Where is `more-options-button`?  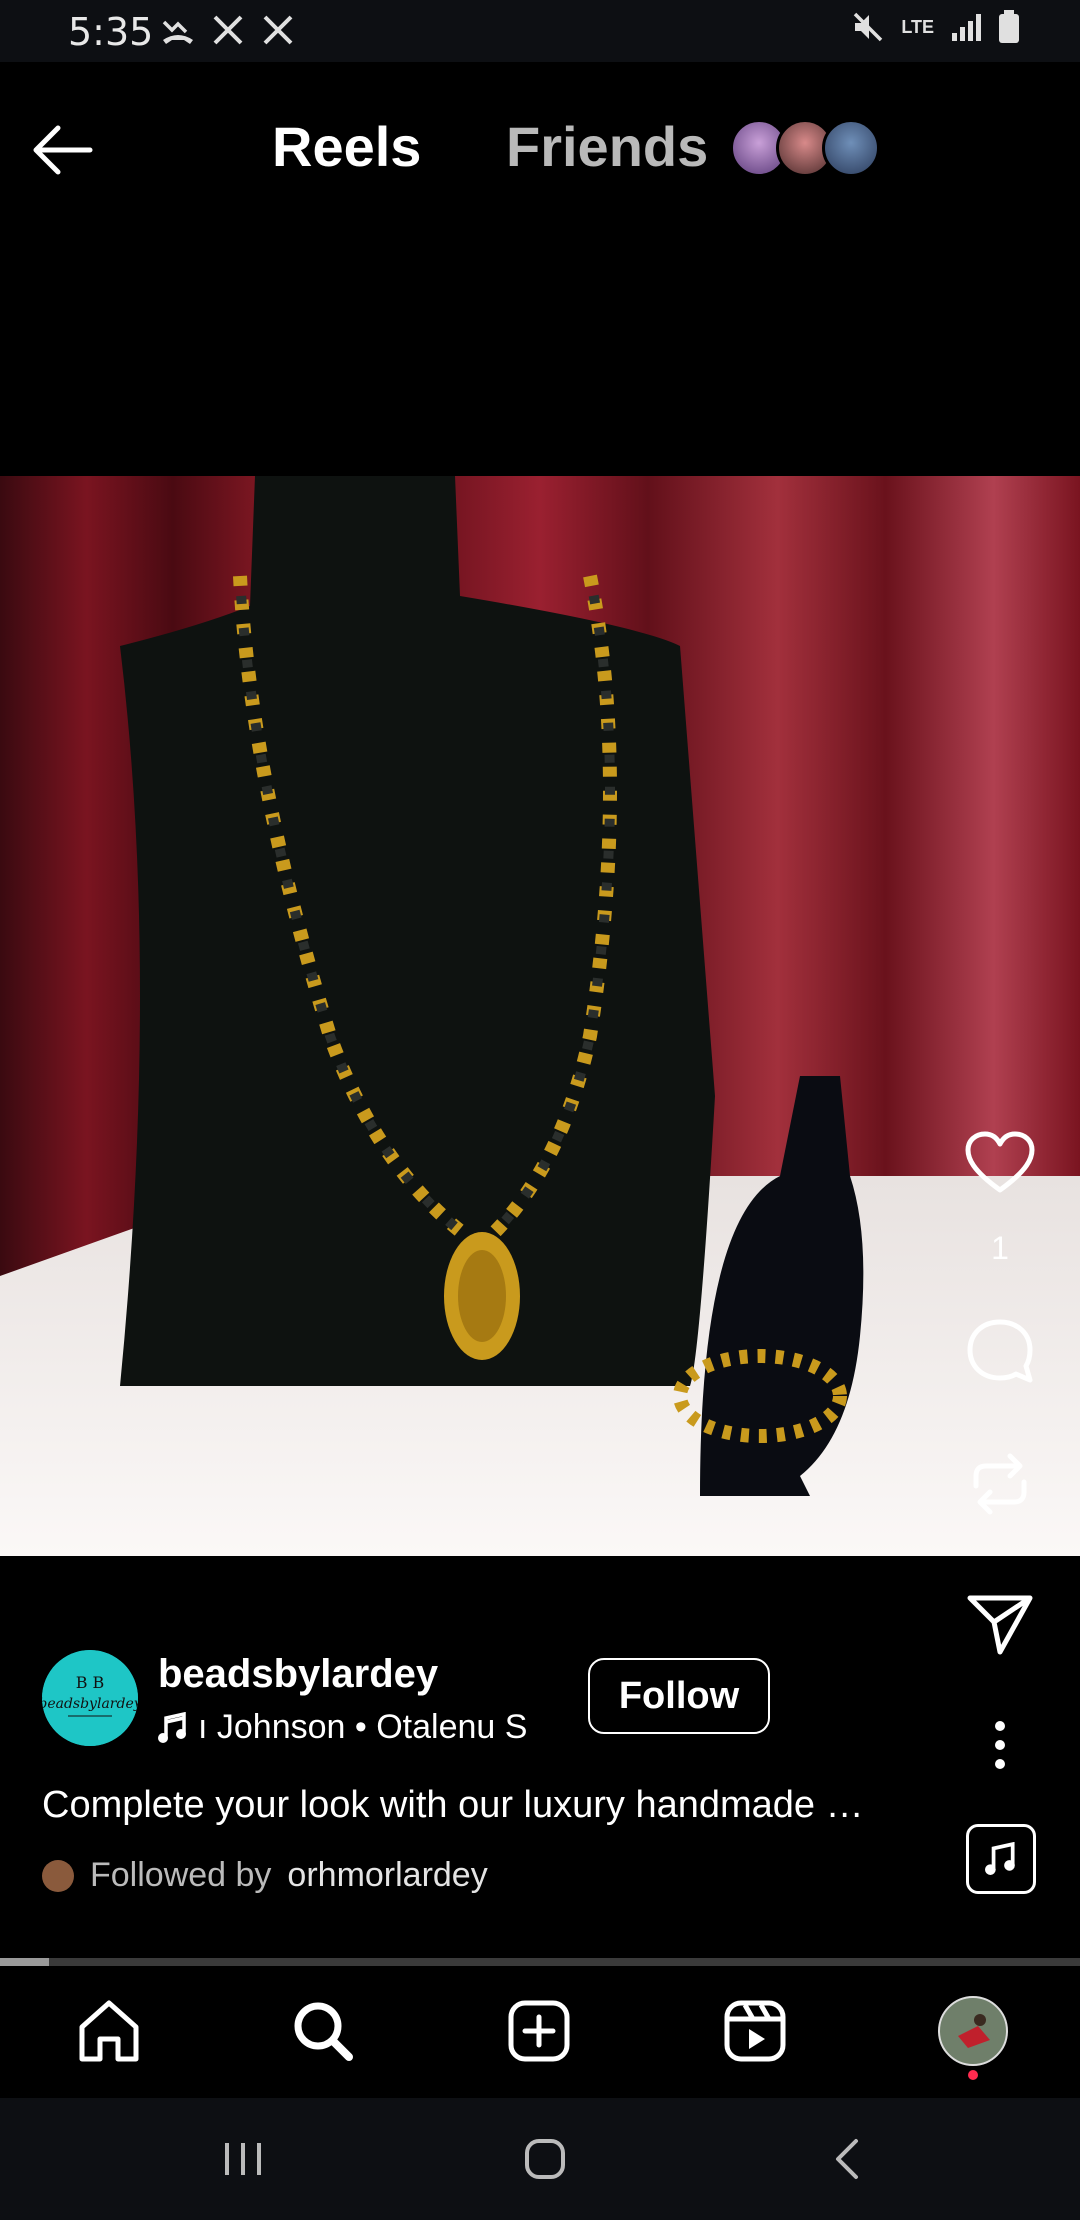
more-options-button is located at coordinates (1000, 1745).